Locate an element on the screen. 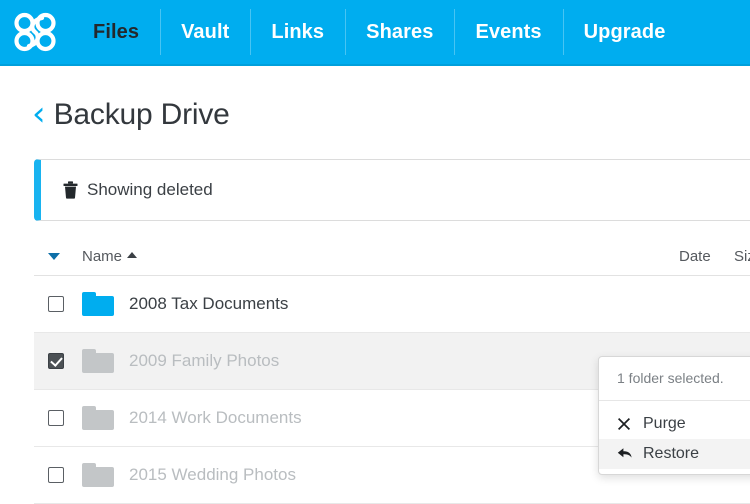  column-header-name: Name is located at coordinates (380, 256).